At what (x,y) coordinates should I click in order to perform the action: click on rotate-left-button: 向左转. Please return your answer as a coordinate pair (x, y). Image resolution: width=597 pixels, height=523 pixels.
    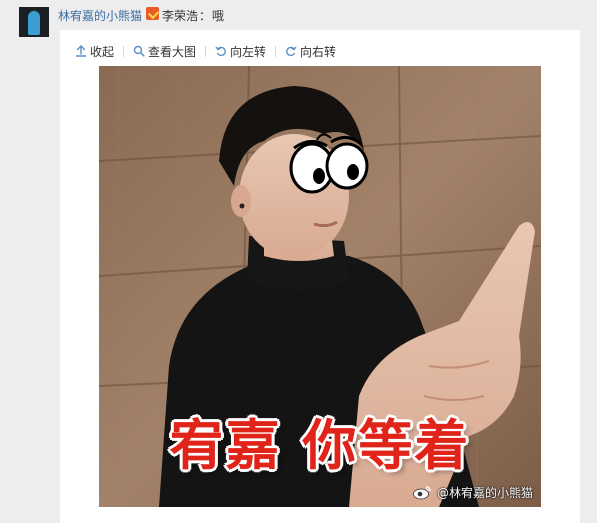
    Looking at the image, I should click on (240, 51).